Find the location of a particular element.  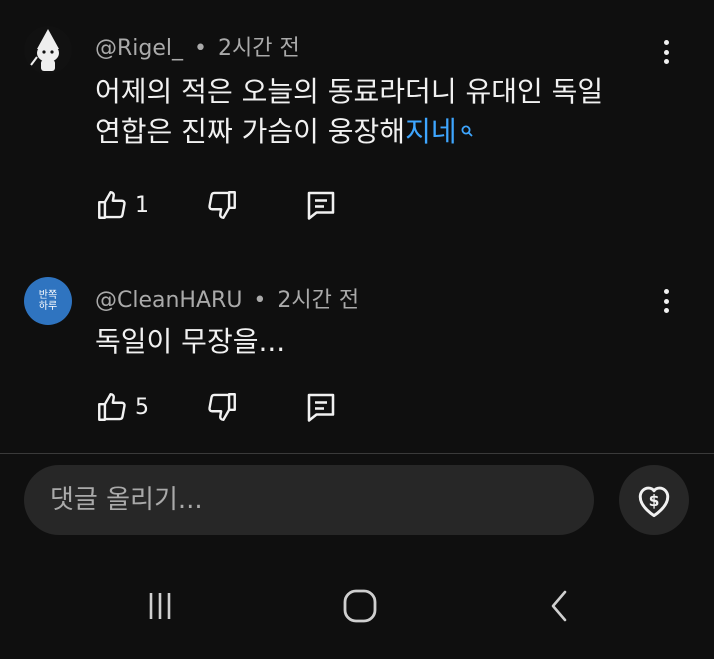

recent-apps-icon is located at coordinates (160, 606).